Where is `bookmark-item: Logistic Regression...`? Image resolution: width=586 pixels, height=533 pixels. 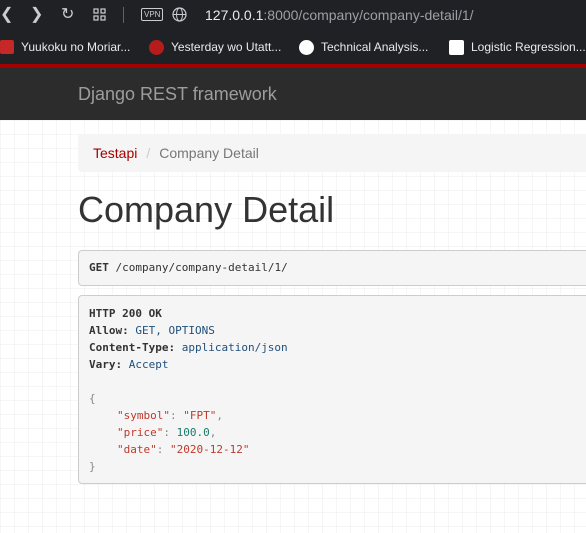 bookmark-item: Logistic Regression... is located at coordinates (517, 47).